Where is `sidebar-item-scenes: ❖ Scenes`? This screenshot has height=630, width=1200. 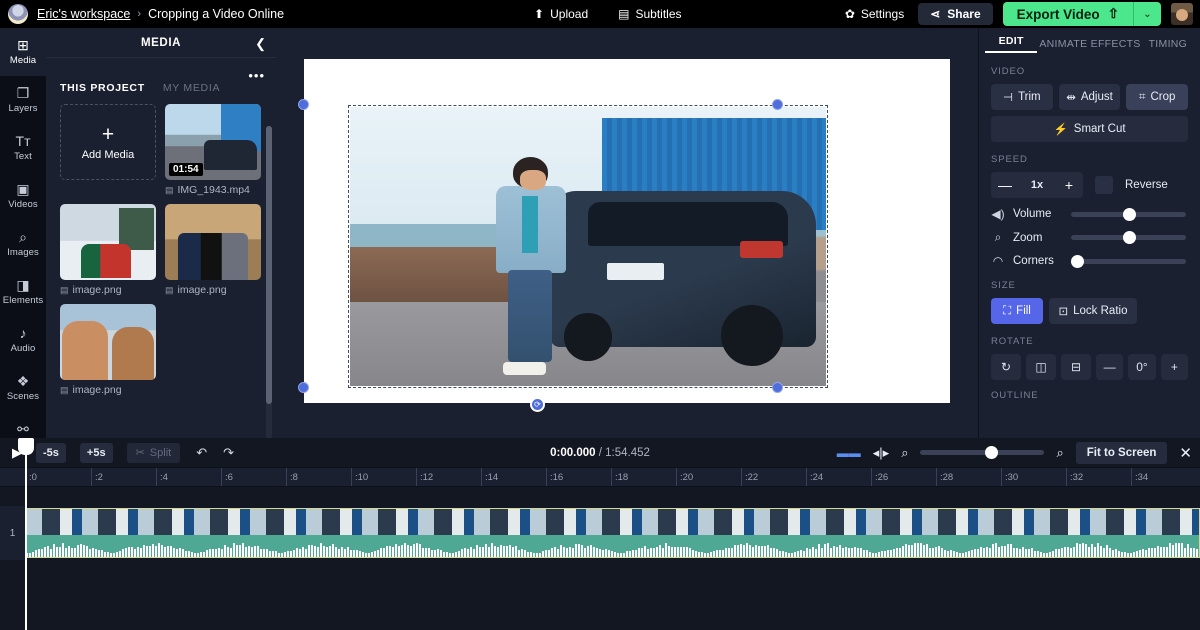 sidebar-item-scenes: ❖ Scenes is located at coordinates (23, 388).